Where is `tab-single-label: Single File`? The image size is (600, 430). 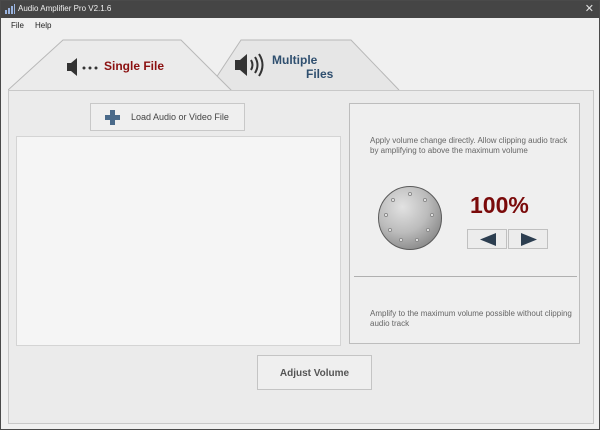
tab-single-label: Single File is located at coordinates (134, 66).